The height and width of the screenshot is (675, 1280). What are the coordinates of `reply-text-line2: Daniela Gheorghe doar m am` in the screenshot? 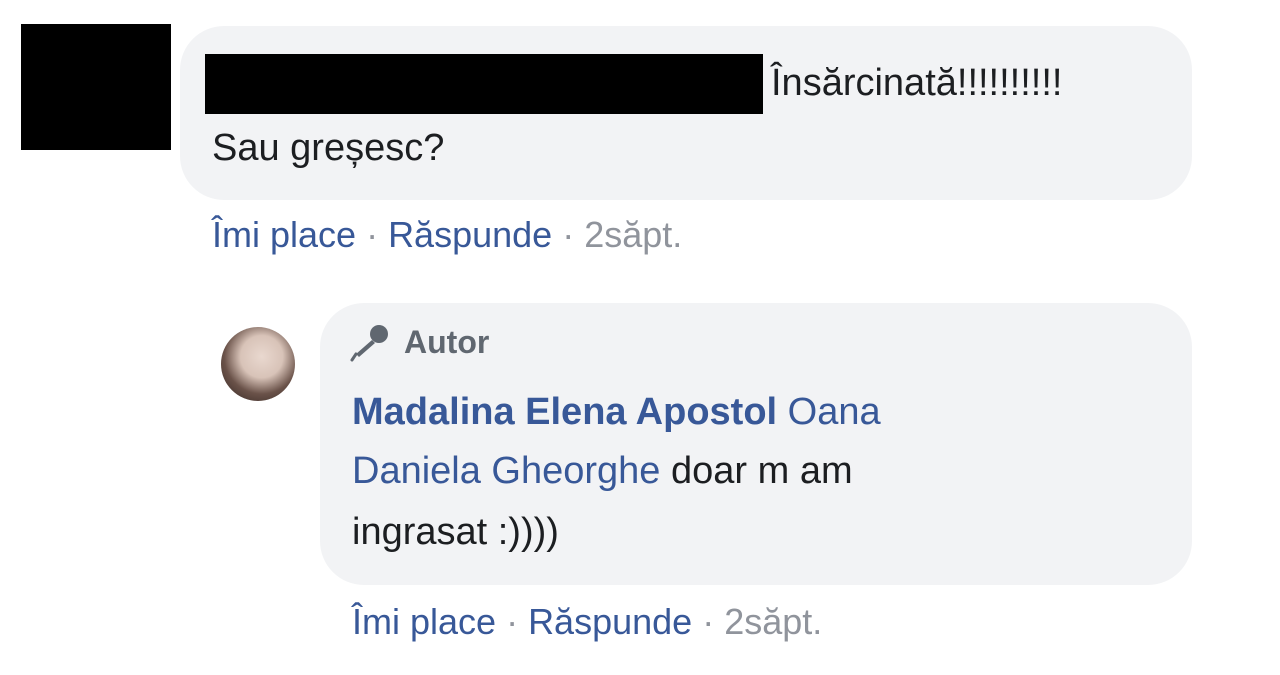 It's located at (602, 471).